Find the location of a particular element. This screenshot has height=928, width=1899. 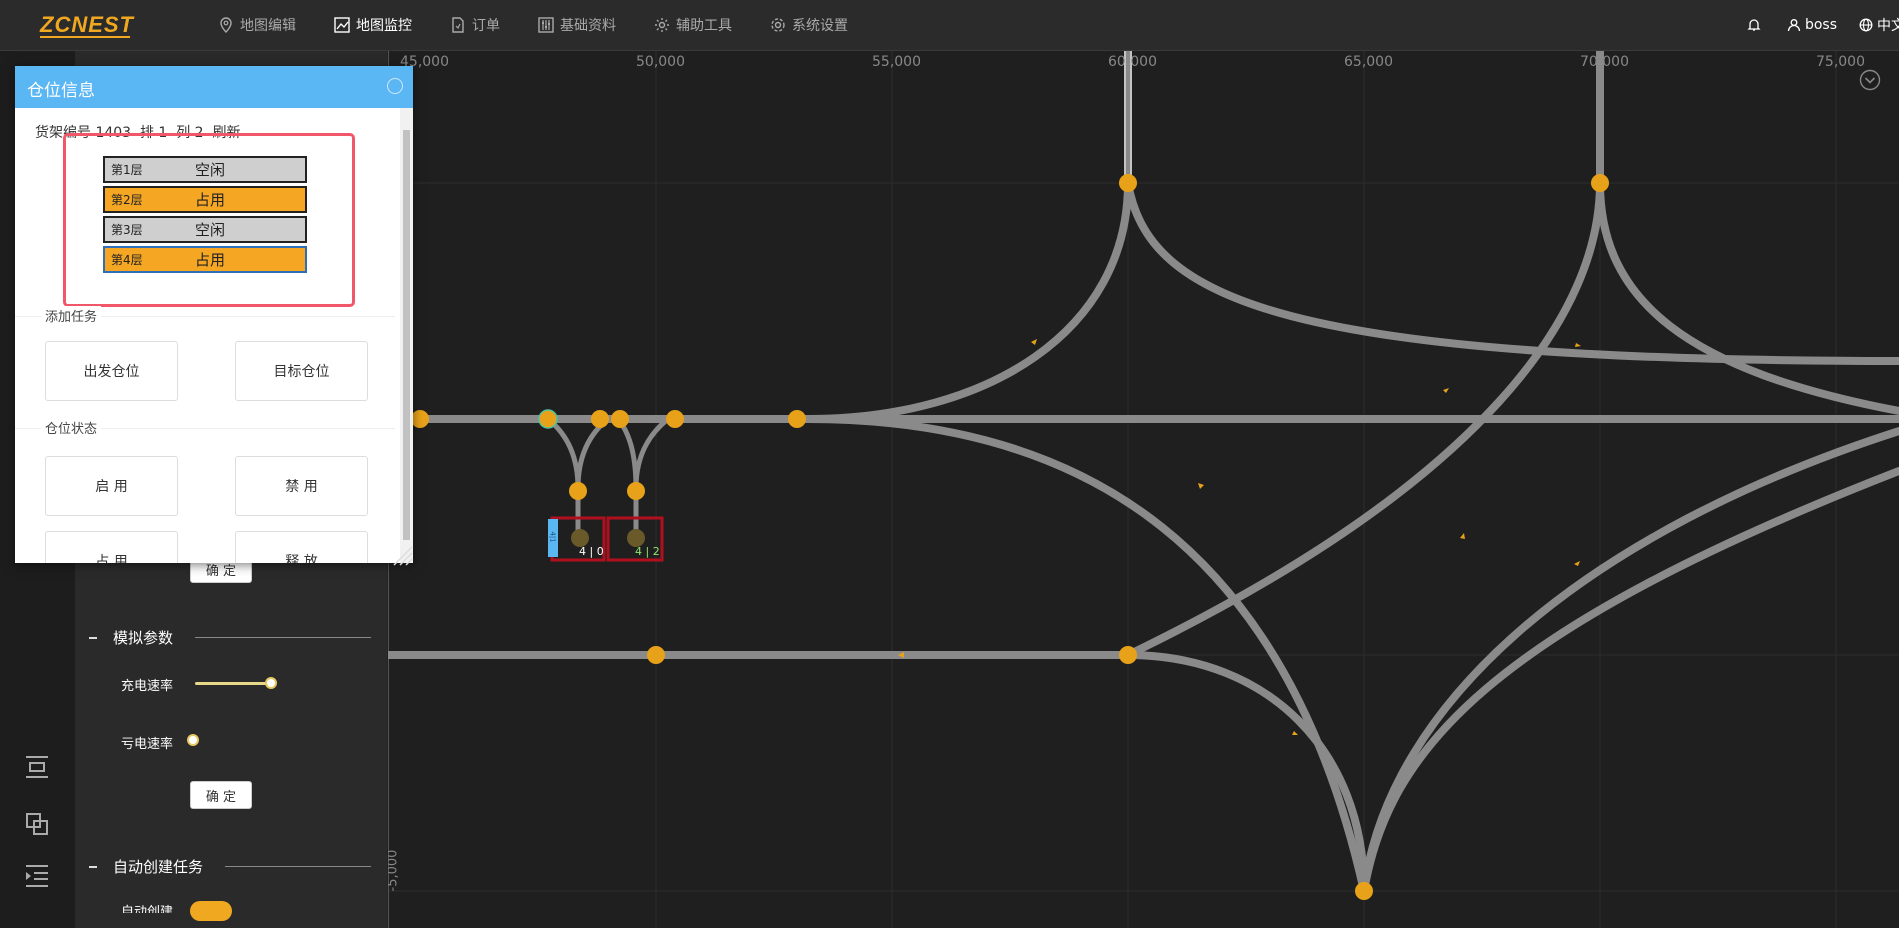

collapse-auto-icon is located at coordinates (93, 867).